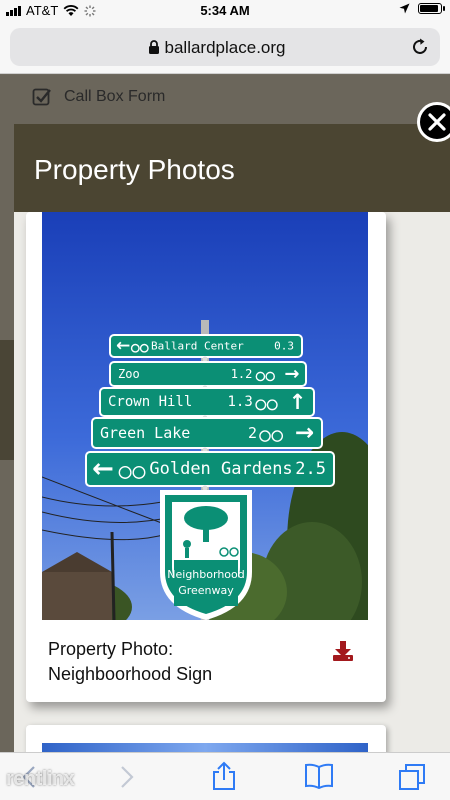  I want to click on modal-title: Property Photos, so click(134, 169).